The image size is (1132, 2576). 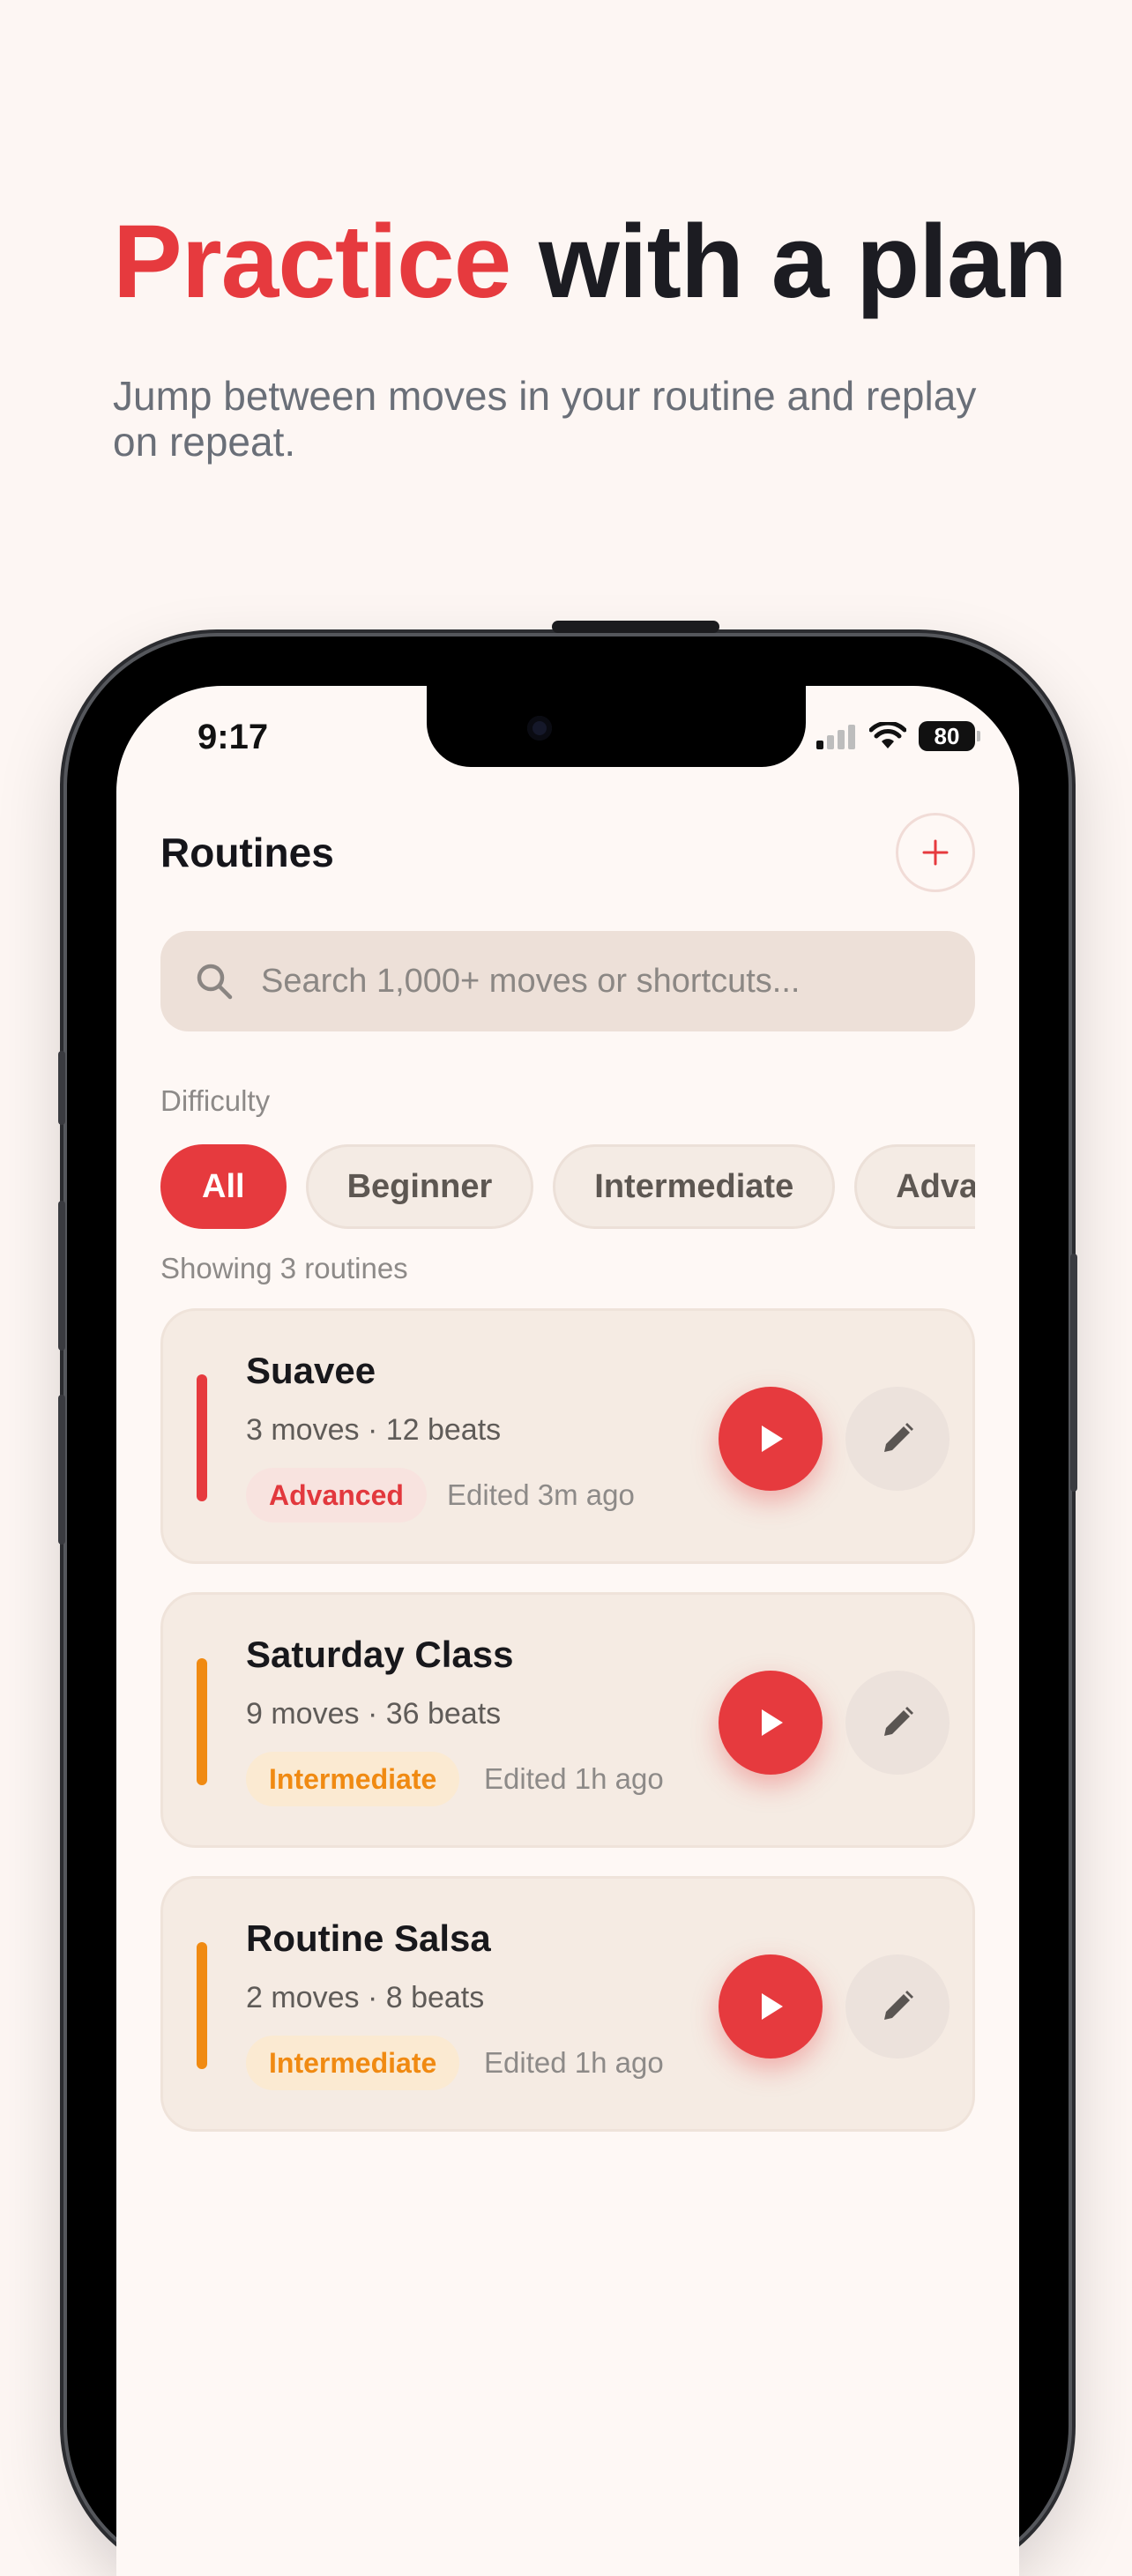 I want to click on search-input, so click(x=604, y=981).